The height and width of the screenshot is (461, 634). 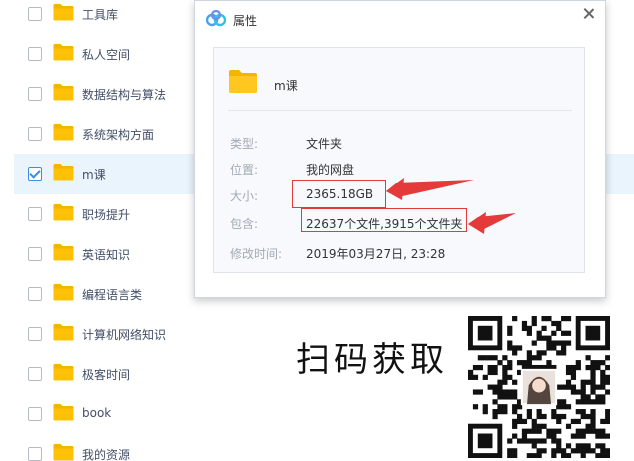 I want to click on file-name: 英语知识, so click(x=106, y=254).